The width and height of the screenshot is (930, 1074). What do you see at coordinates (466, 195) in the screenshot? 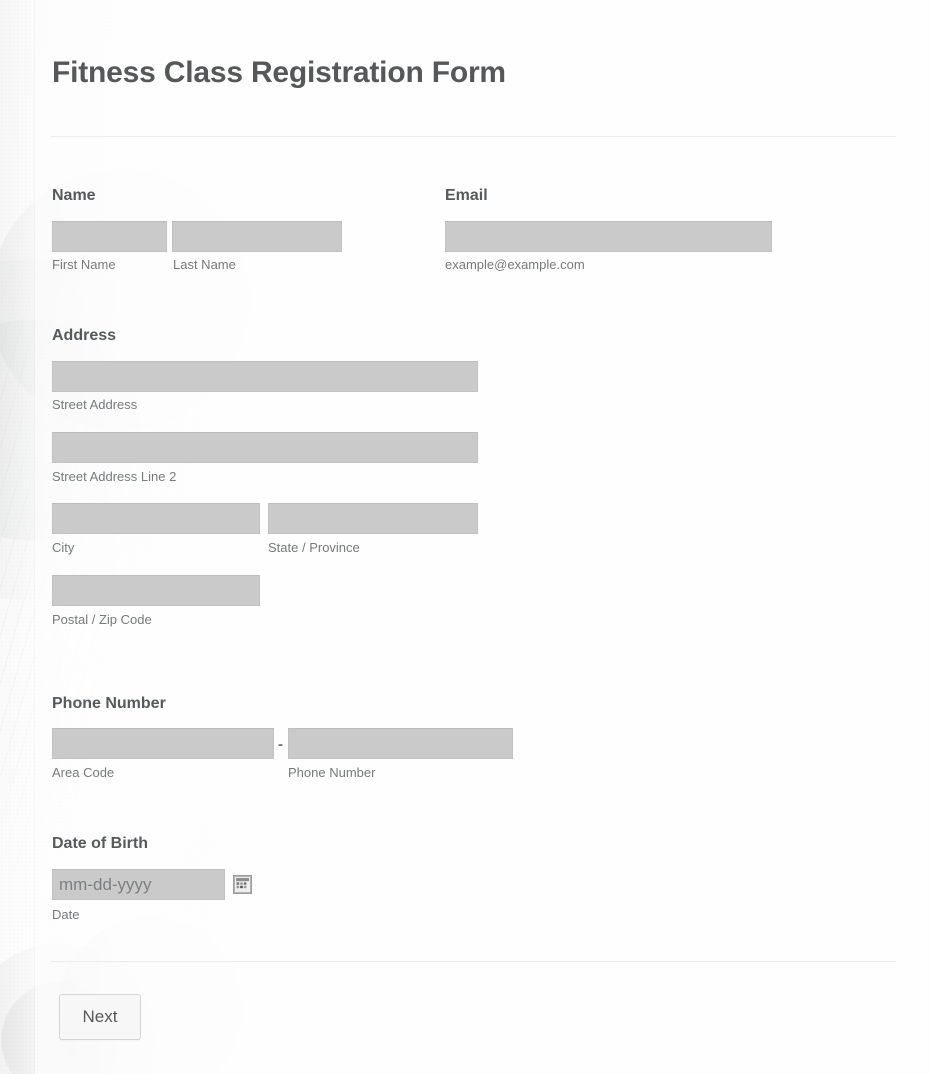
I see `email-field-label: Email` at bounding box center [466, 195].